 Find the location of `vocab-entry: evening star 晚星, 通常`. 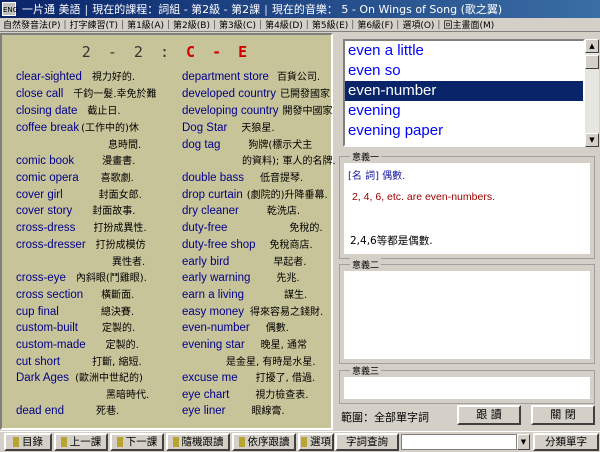

vocab-entry: evening star 晚星, 通常 is located at coordinates (244, 344).